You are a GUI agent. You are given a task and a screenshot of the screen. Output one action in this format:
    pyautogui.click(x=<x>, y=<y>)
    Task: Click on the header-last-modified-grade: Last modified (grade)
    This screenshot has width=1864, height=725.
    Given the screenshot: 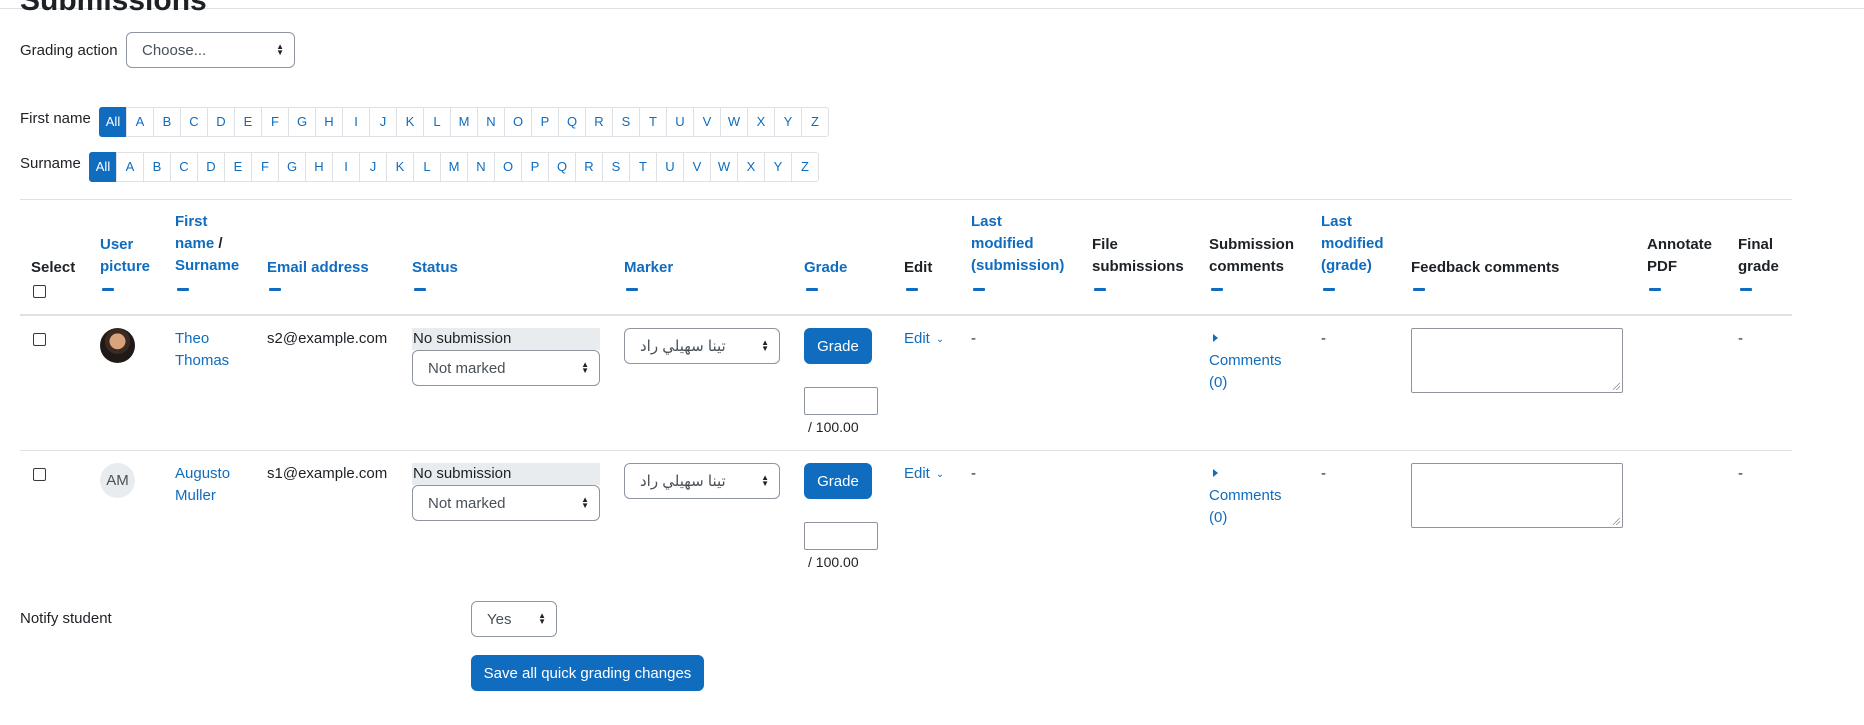 What is the action you would take?
    pyautogui.click(x=1352, y=244)
    